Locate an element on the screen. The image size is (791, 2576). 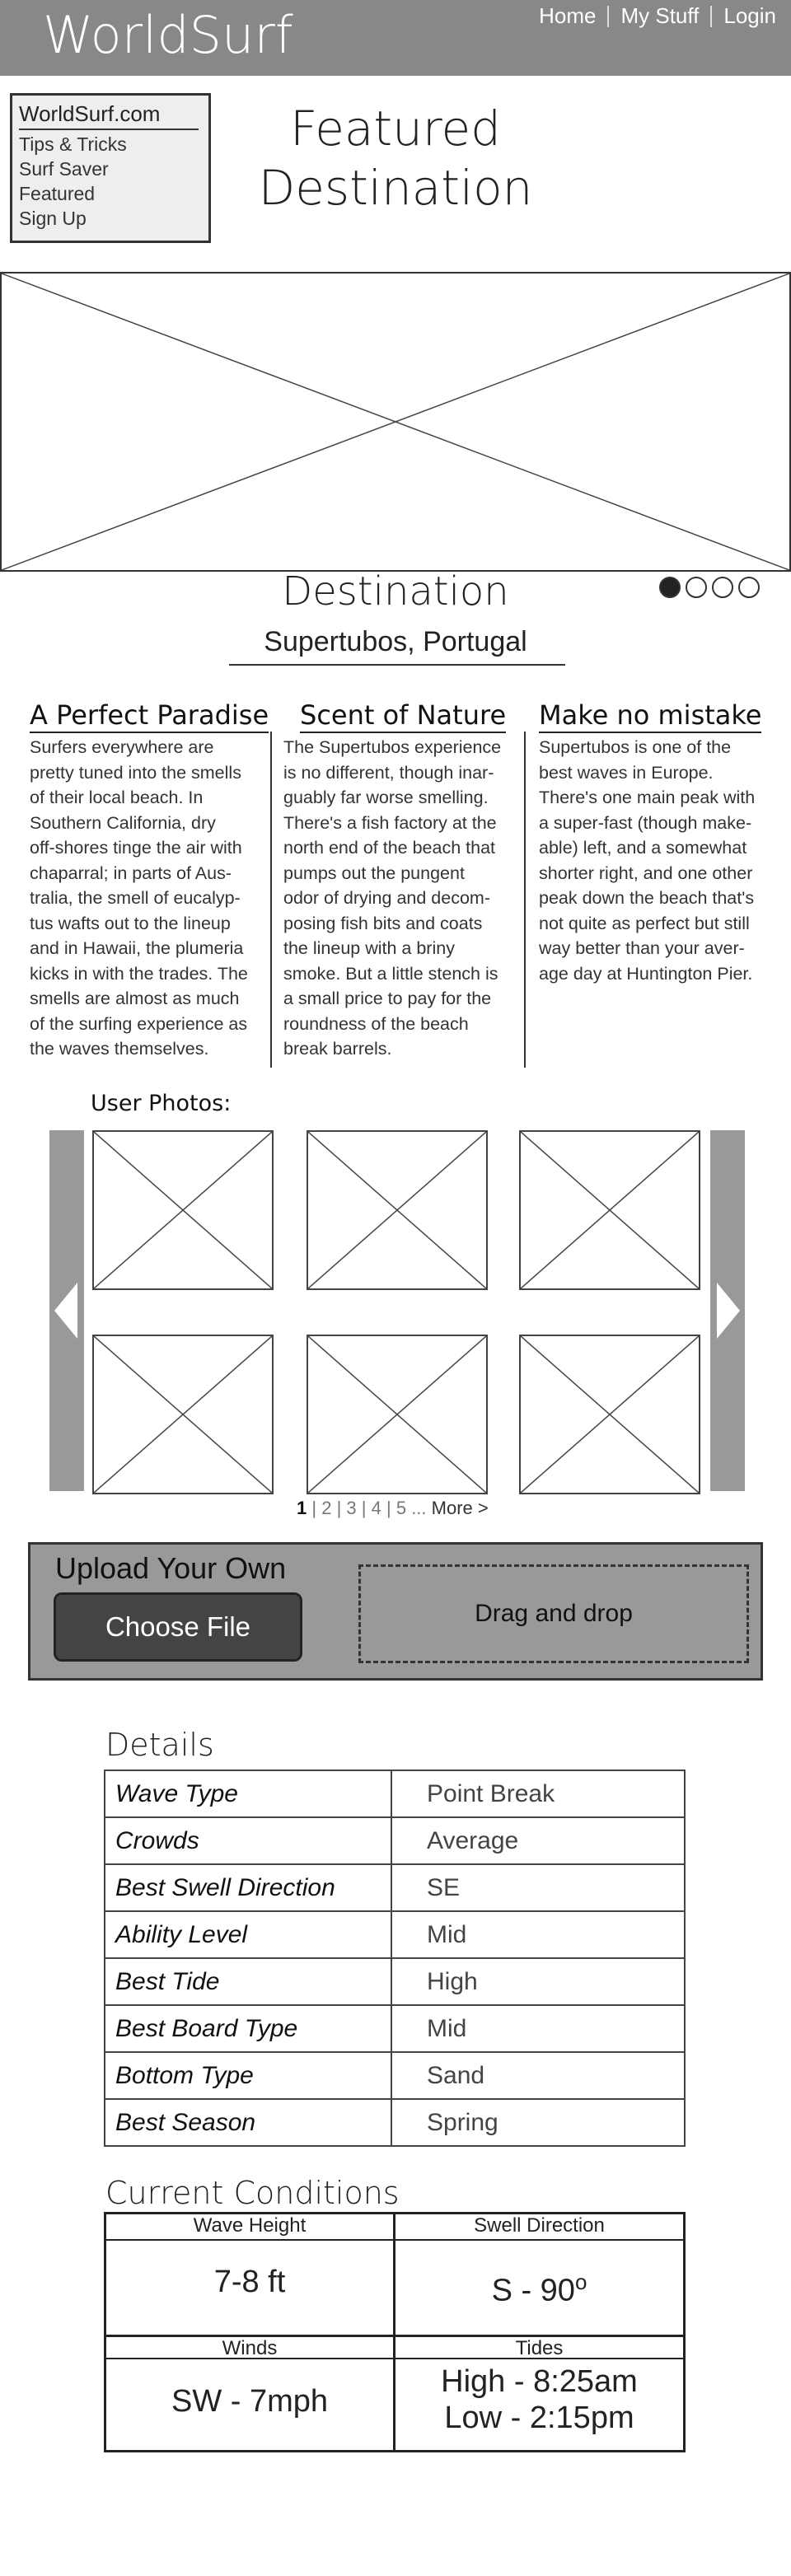
column-text-line: There's a fish factory at the is located at coordinates (390, 822).